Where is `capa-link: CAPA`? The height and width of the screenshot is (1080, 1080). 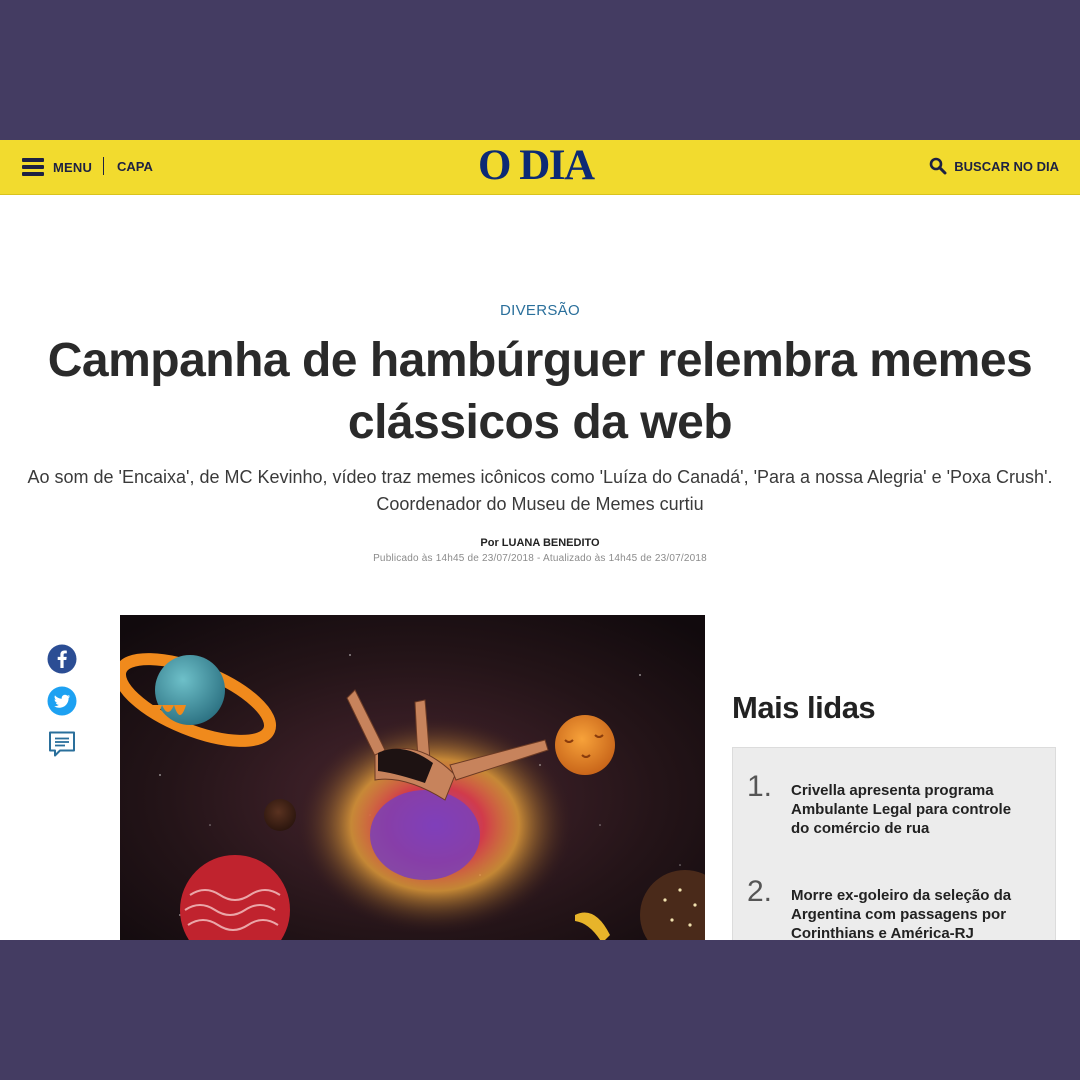 capa-link: CAPA is located at coordinates (135, 166).